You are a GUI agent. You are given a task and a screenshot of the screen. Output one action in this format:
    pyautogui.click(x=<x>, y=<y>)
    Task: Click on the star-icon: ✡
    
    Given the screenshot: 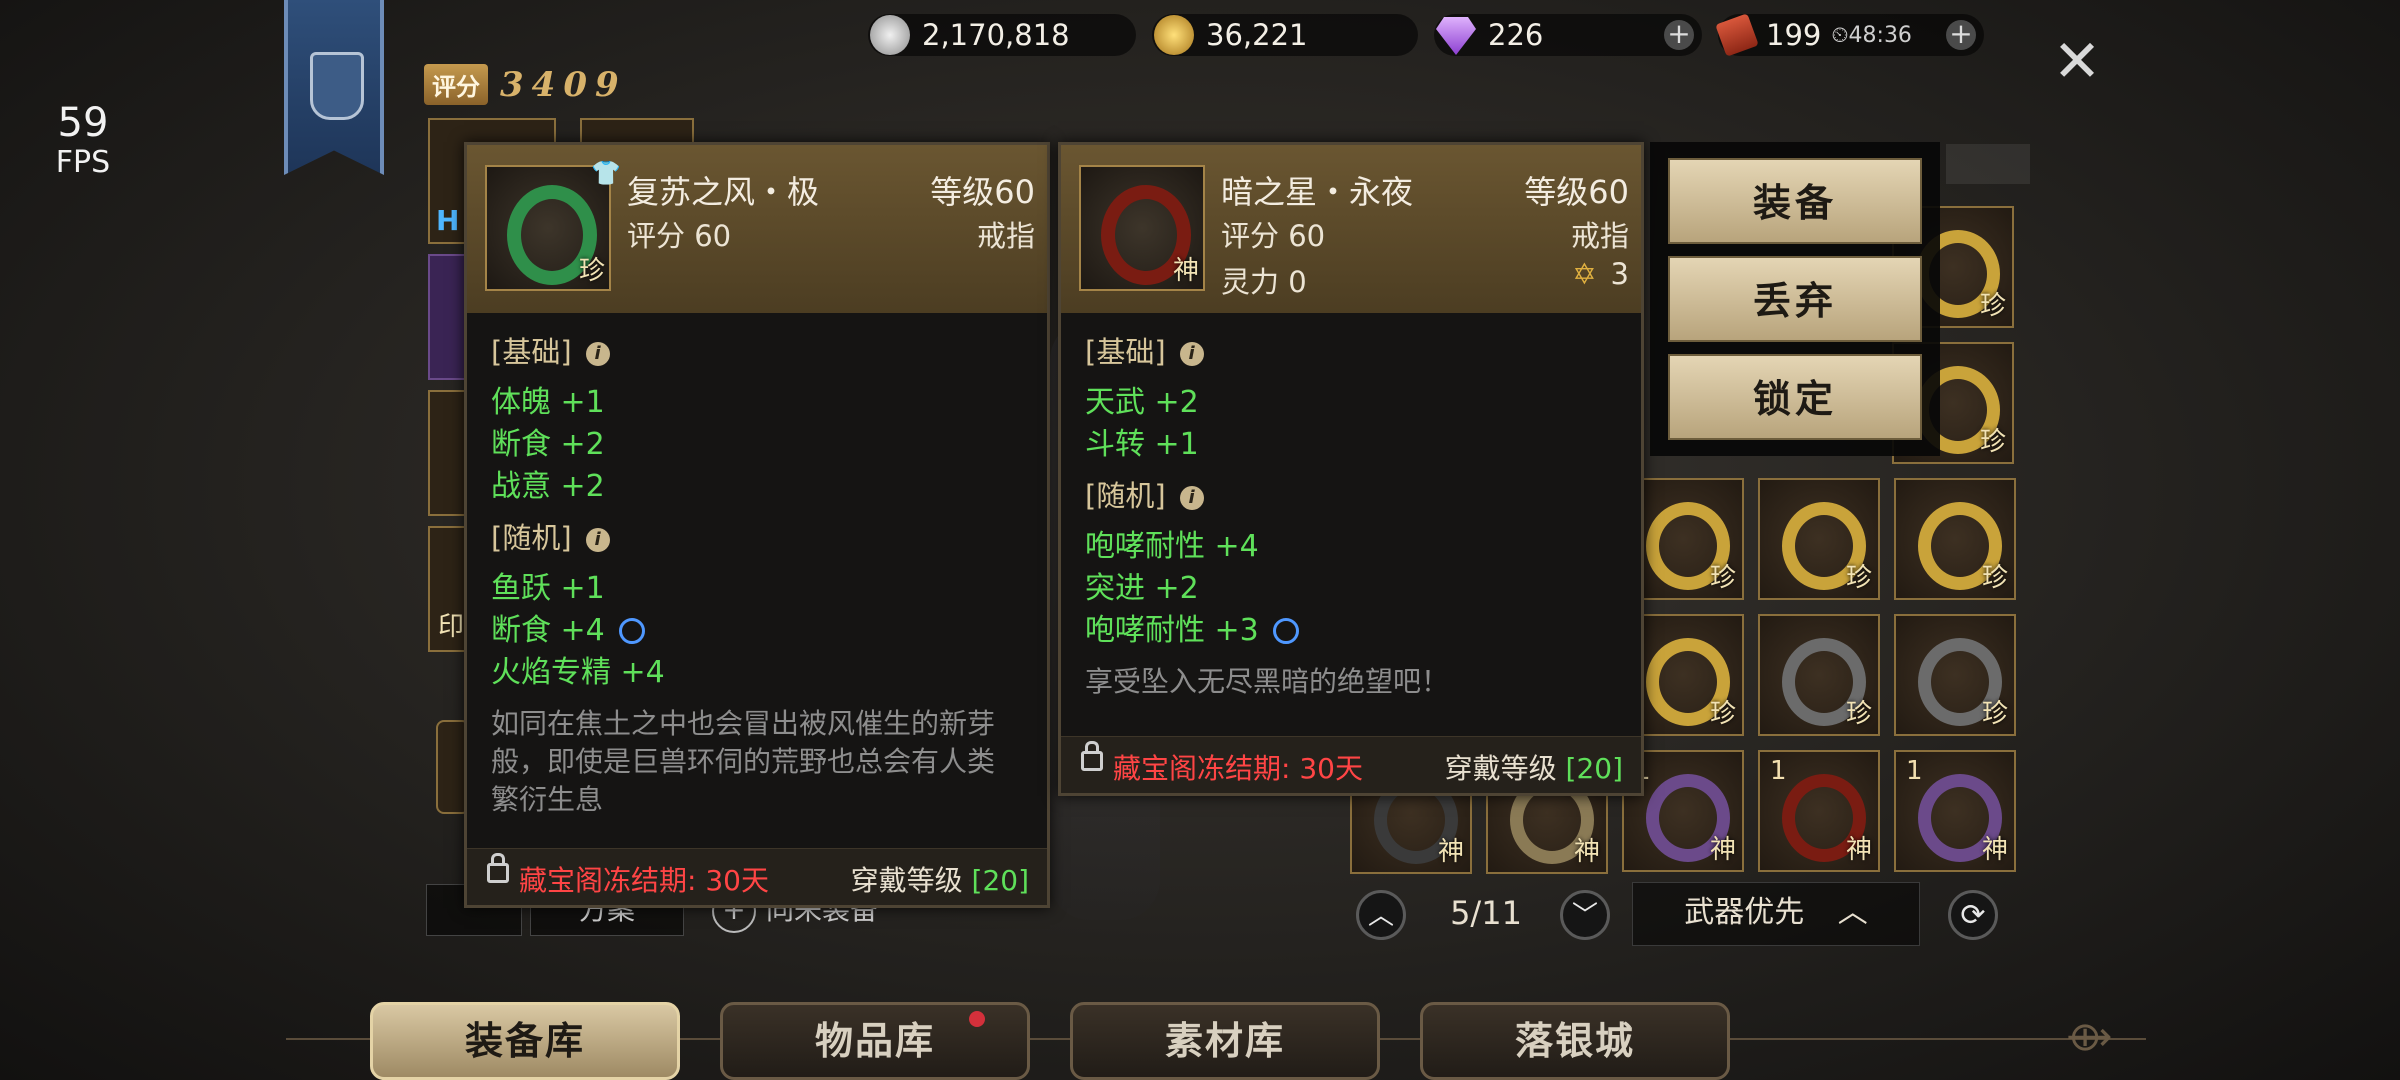 What is the action you would take?
    pyautogui.click(x=1584, y=274)
    